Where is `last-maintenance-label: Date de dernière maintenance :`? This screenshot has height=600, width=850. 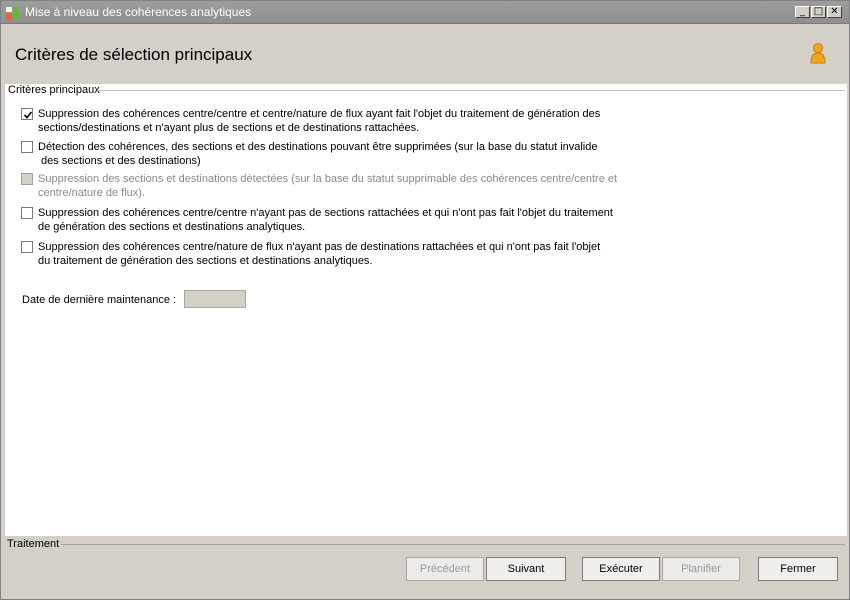
last-maintenance-label: Date de dernière maintenance : is located at coordinates (99, 300).